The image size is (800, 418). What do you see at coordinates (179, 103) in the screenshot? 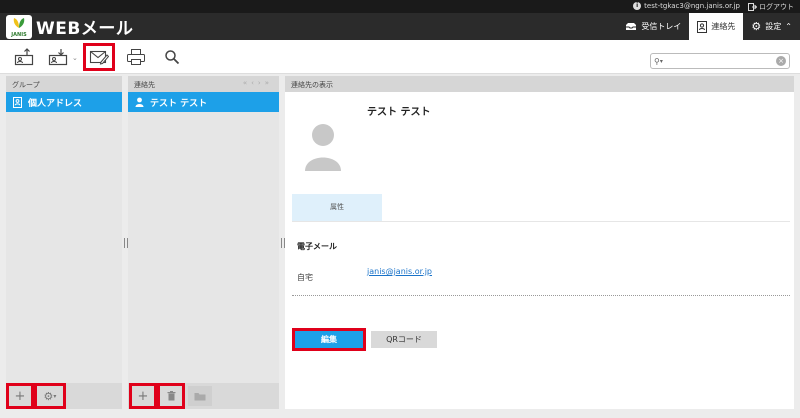
I see `contact-item-label: テスト テスト` at bounding box center [179, 103].